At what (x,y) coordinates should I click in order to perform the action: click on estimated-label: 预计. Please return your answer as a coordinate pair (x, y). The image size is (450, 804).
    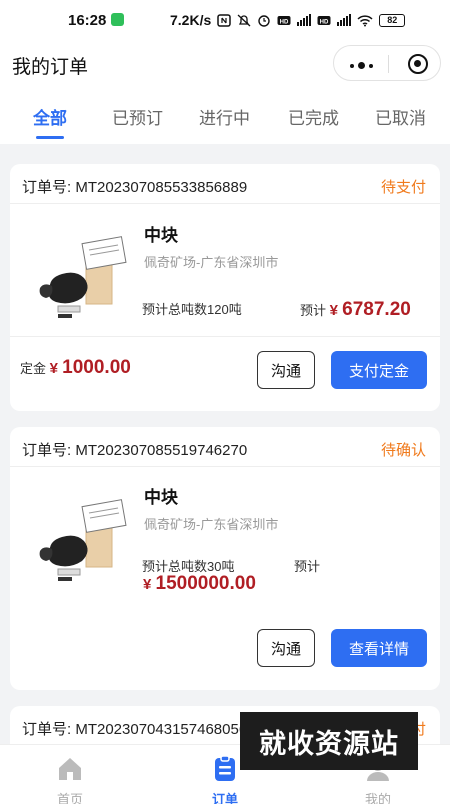
    Looking at the image, I should click on (307, 566).